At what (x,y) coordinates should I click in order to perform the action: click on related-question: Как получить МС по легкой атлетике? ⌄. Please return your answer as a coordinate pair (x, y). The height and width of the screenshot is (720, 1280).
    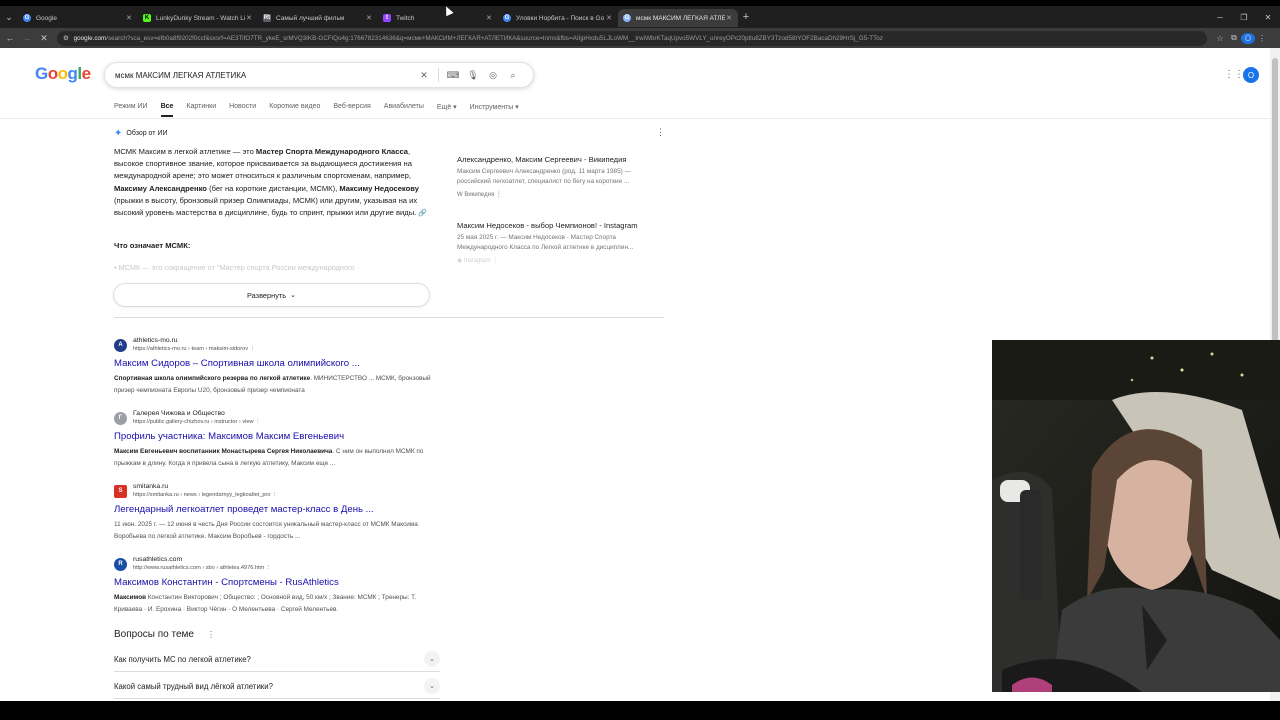
    Looking at the image, I should click on (277, 659).